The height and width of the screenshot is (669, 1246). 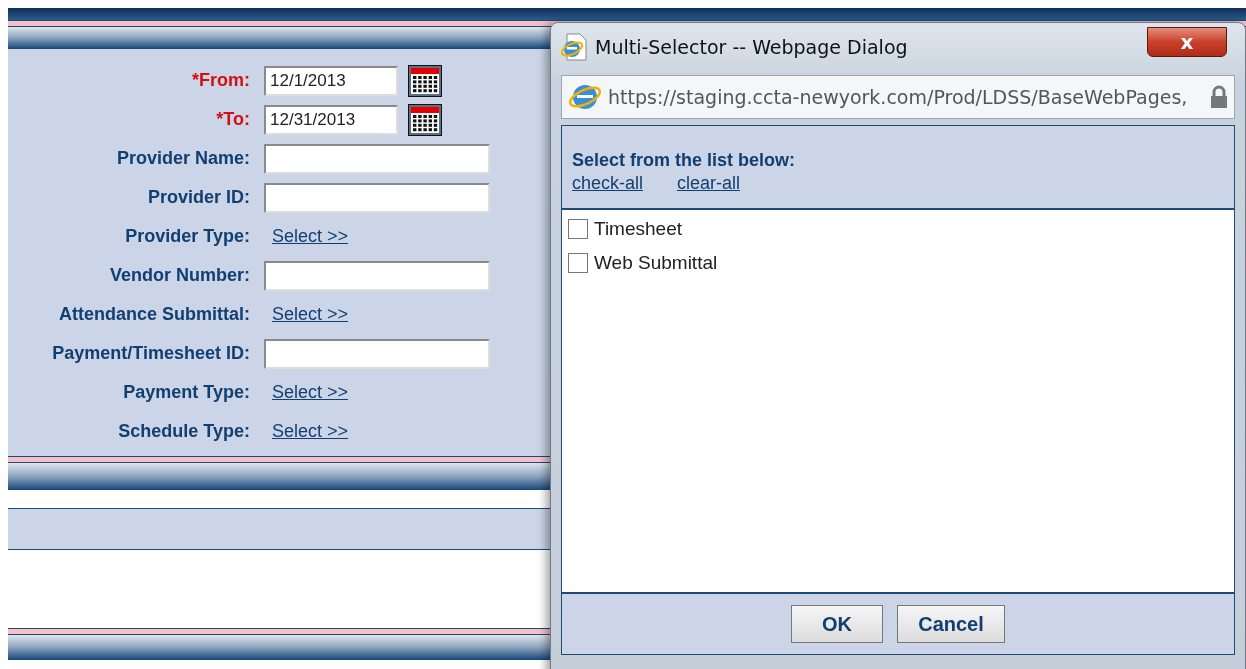 What do you see at coordinates (837, 624) in the screenshot?
I see `ok-button: OK` at bounding box center [837, 624].